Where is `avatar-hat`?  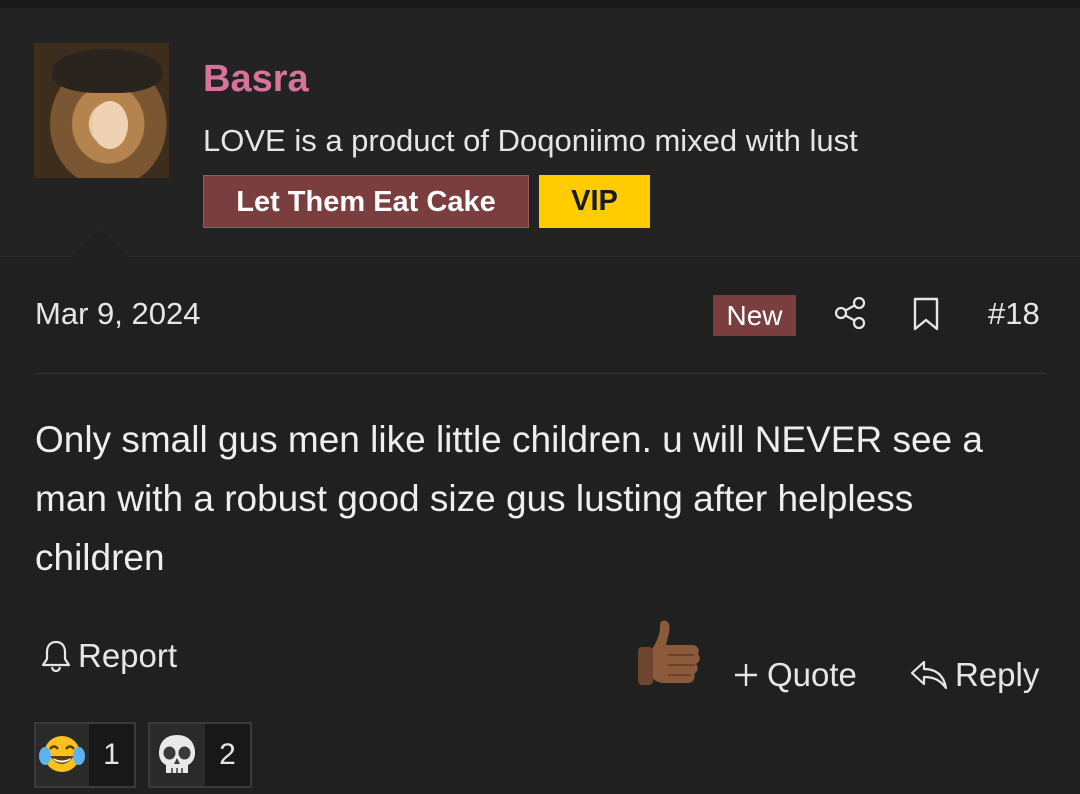 avatar-hat is located at coordinates (107, 71).